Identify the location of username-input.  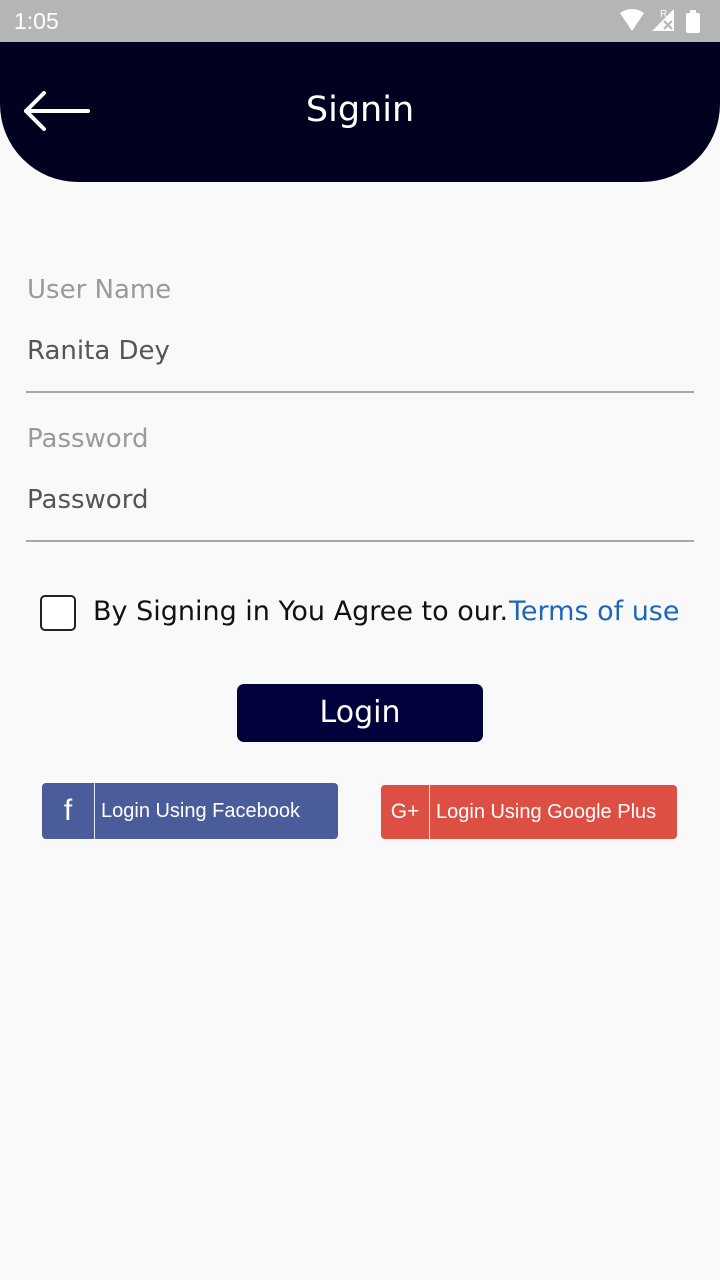
(360, 351).